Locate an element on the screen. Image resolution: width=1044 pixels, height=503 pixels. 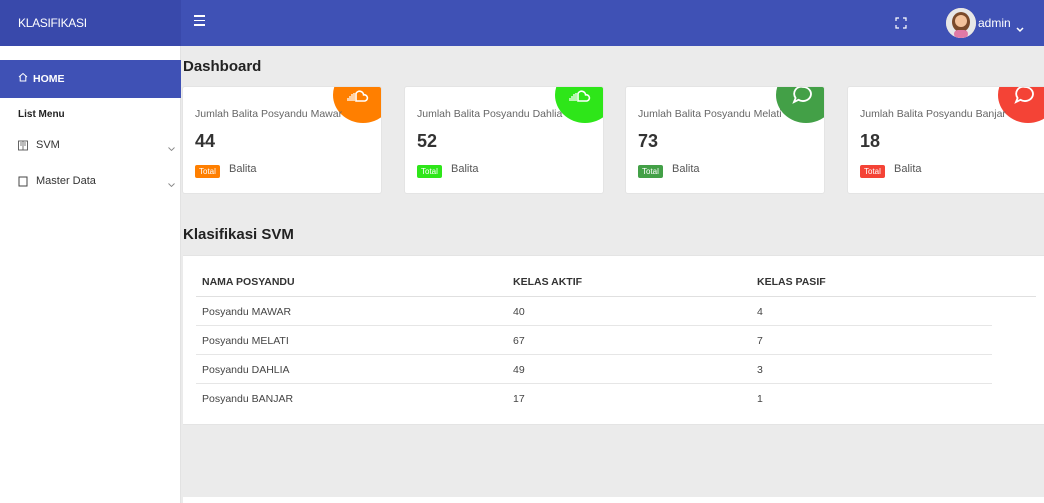
card-title: Jumlah Balita Posyandu Melati is located at coordinates (710, 114).